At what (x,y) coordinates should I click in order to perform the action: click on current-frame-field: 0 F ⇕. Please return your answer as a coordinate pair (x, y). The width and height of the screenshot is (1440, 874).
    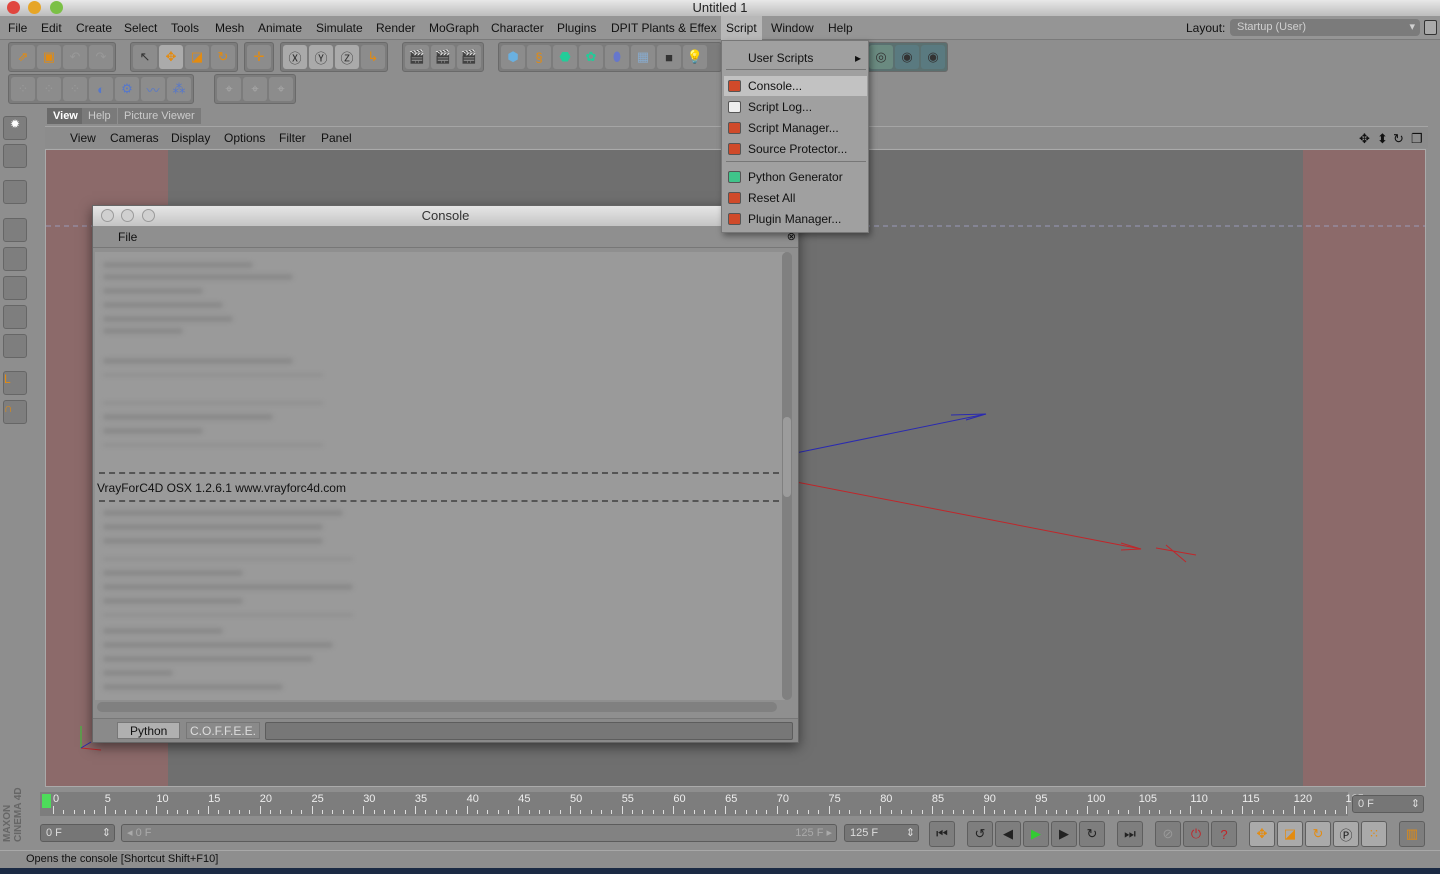
    Looking at the image, I should click on (1388, 804).